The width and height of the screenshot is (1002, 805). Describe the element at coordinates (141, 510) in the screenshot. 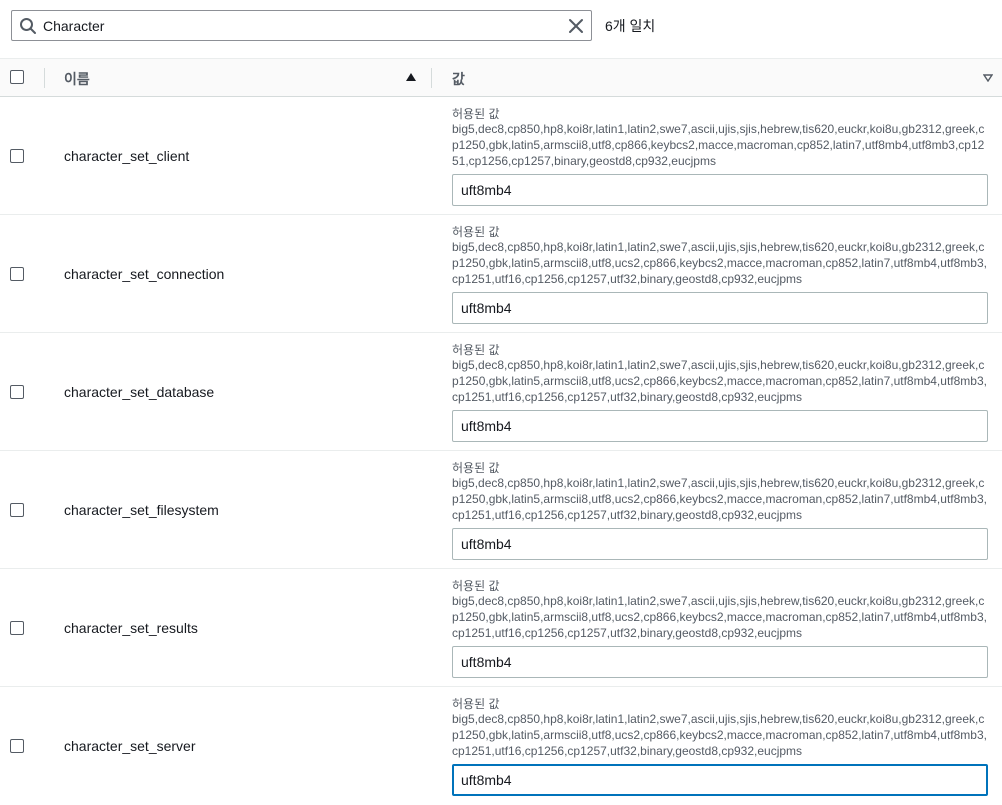

I see `parameter-name: character_set_filesystem` at that location.